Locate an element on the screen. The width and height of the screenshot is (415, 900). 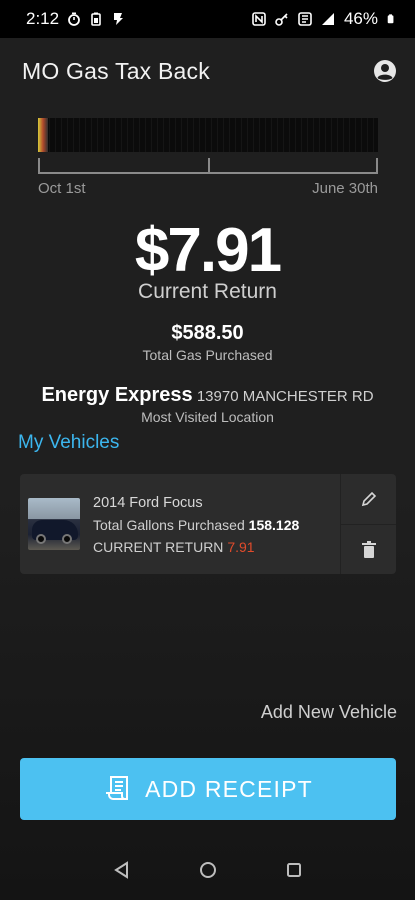
timeline-bracket is located at coordinates (208, 166).